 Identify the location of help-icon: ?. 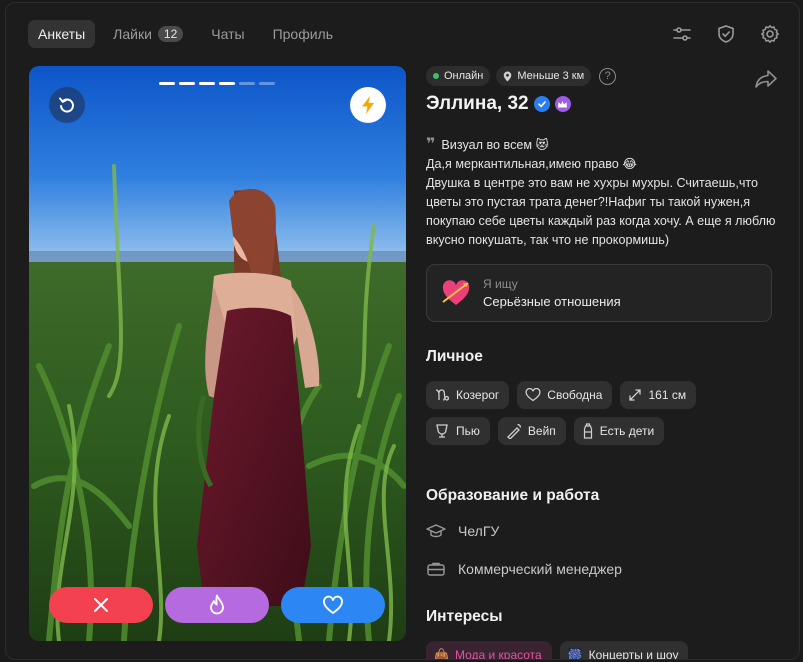
(608, 76).